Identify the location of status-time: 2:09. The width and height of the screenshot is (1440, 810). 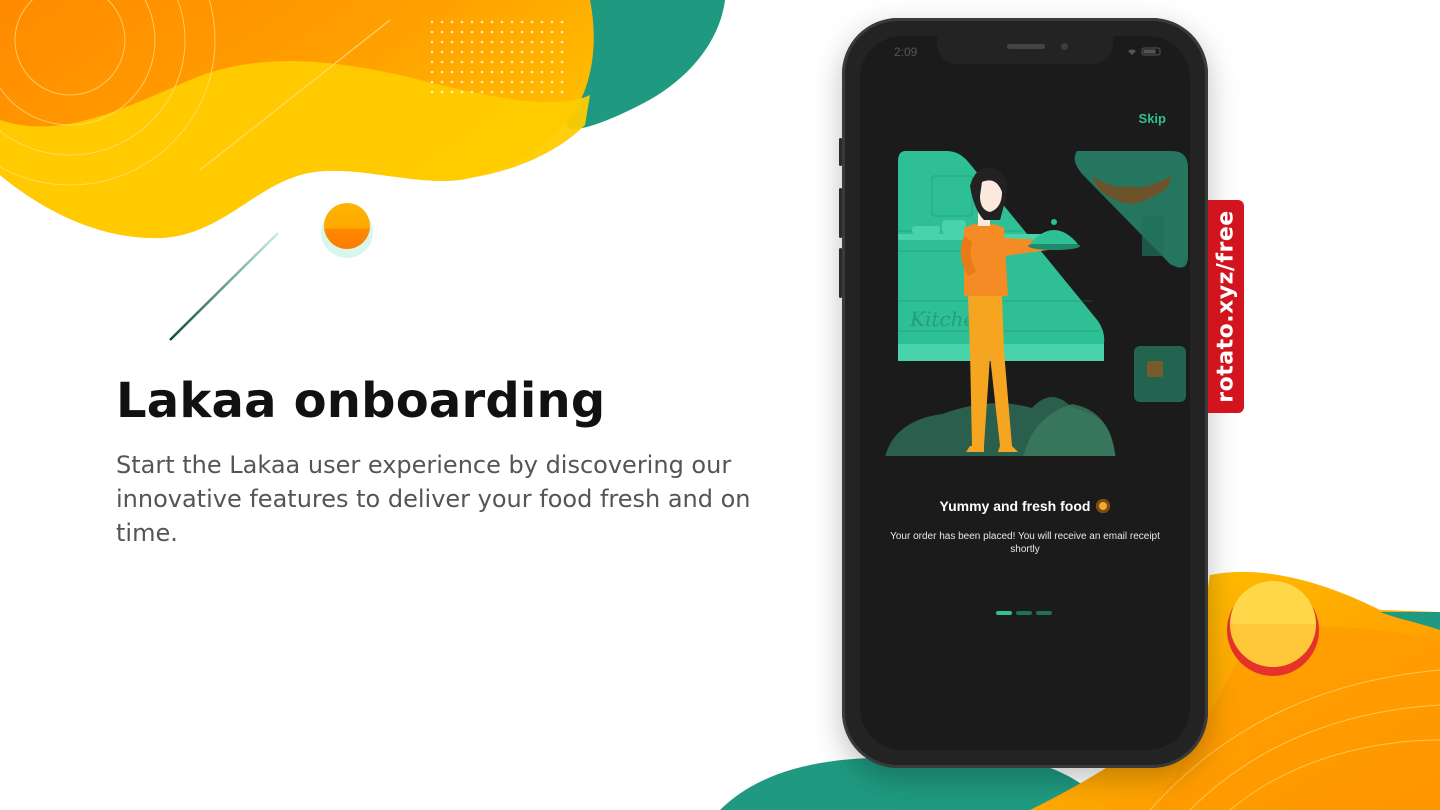
(906, 52).